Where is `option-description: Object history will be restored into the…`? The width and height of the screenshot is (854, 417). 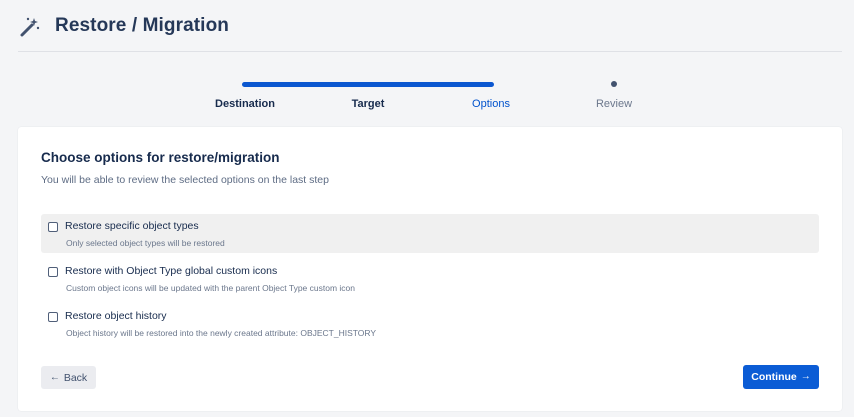 option-description: Object history will be restored into the… is located at coordinates (221, 333).